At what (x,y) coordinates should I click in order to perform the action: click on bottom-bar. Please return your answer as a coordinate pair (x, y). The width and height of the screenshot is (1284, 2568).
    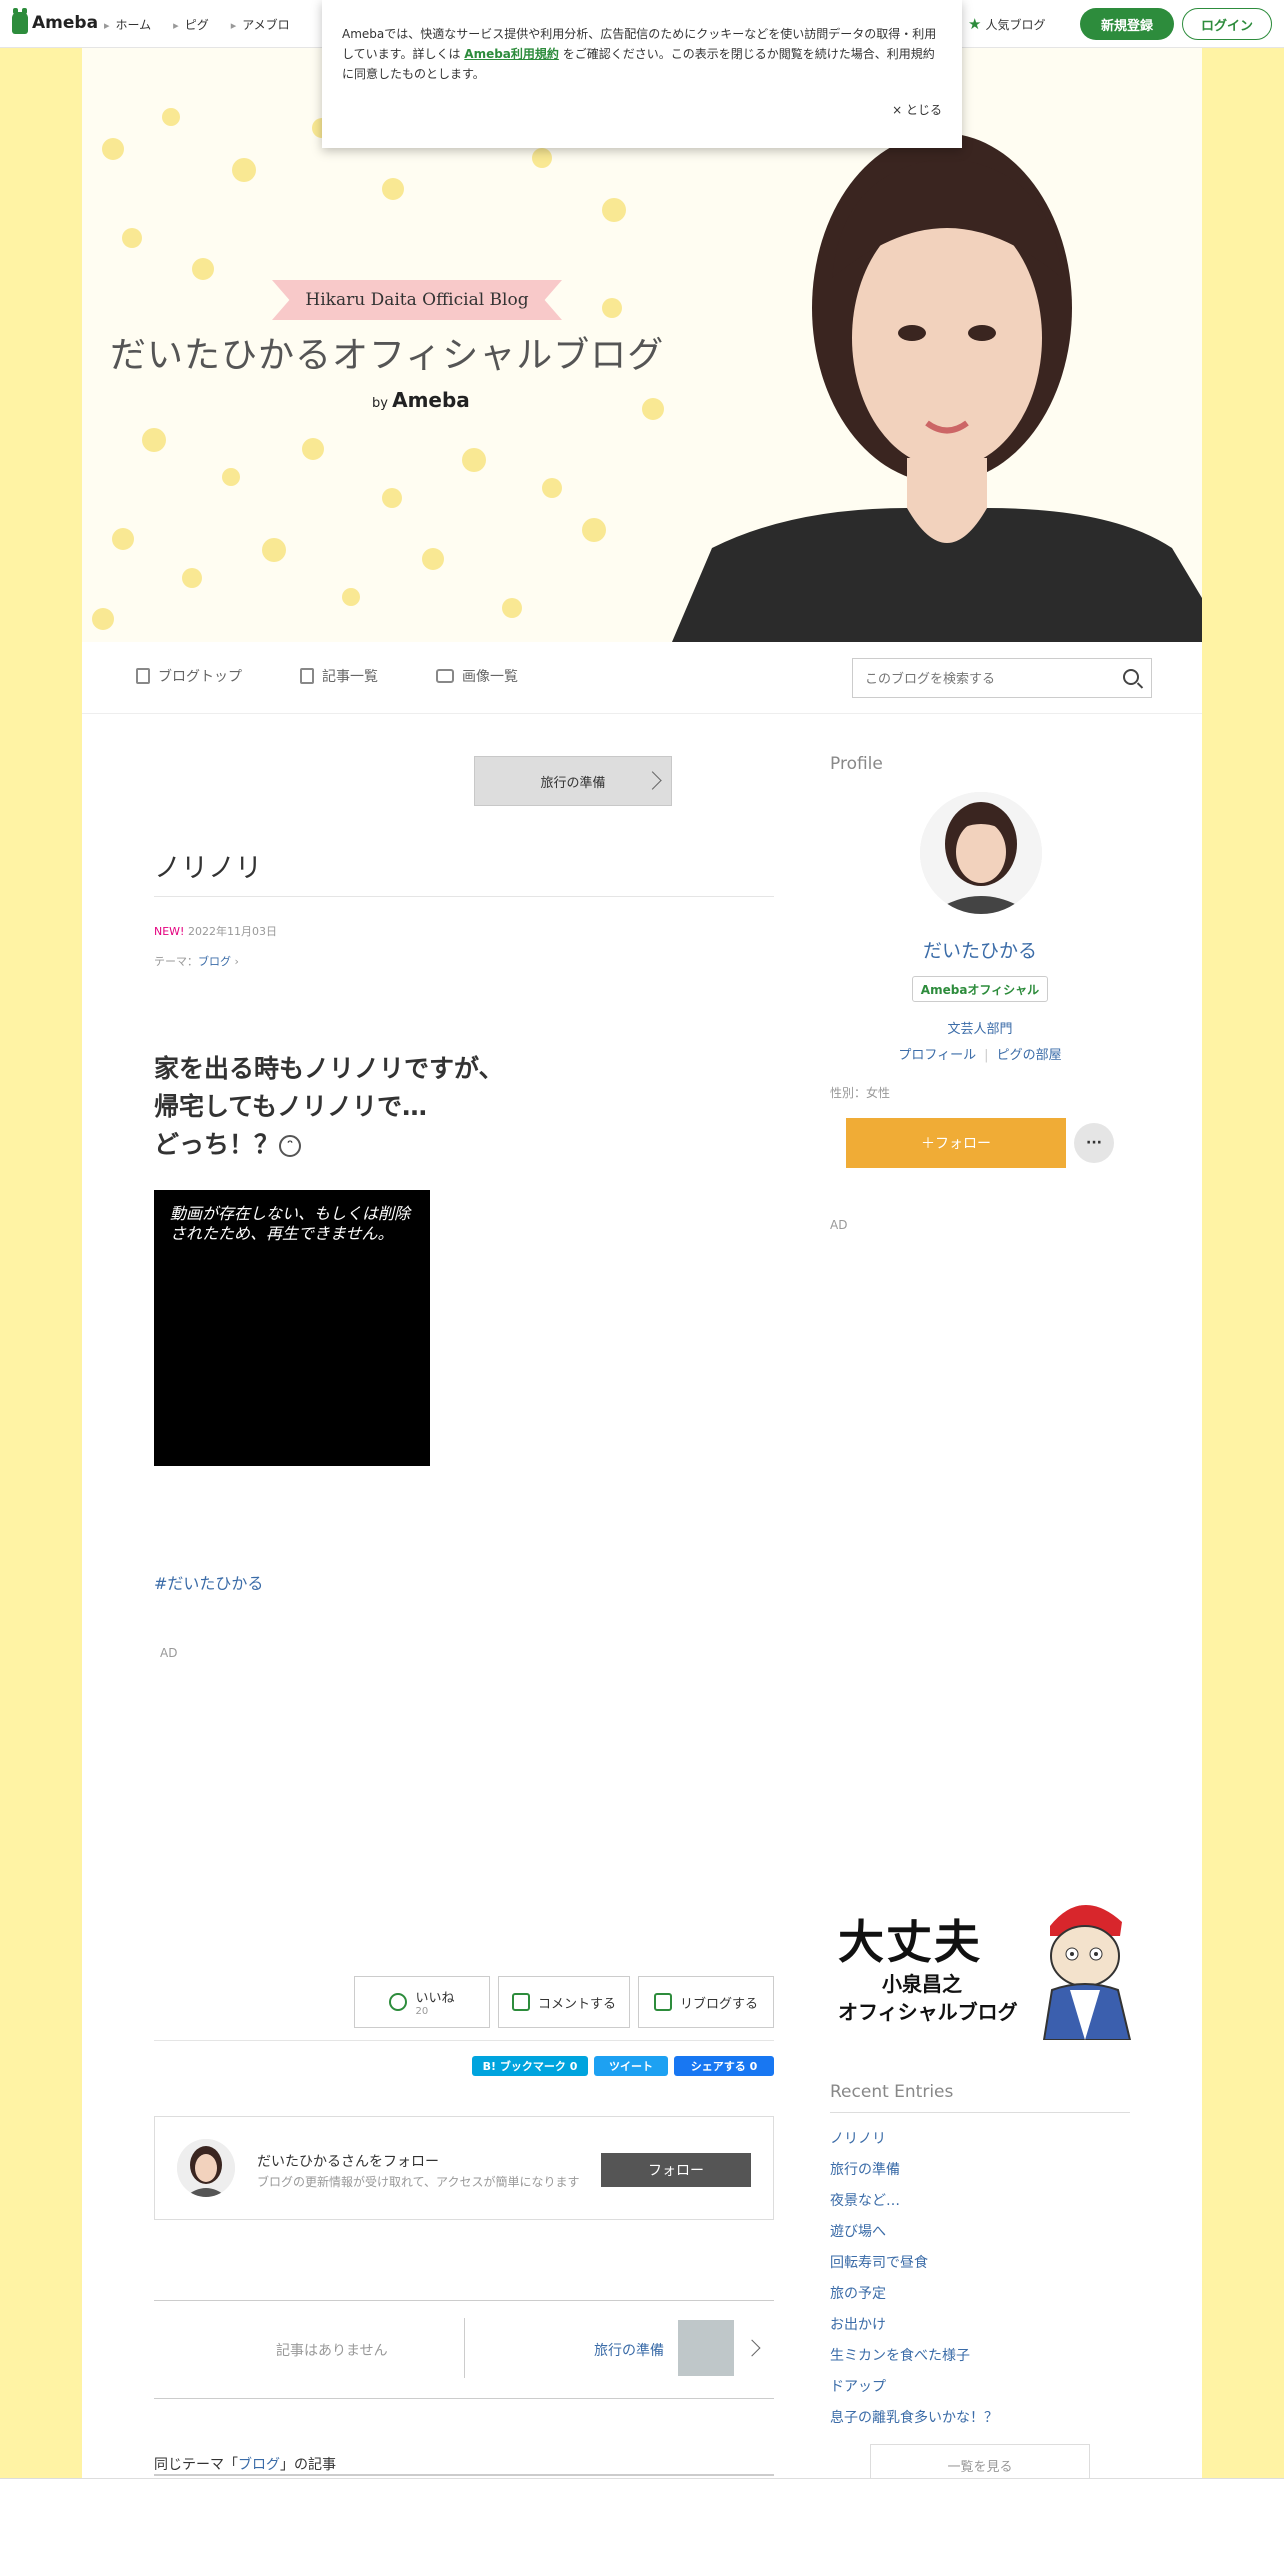
    Looking at the image, I should click on (642, 2523).